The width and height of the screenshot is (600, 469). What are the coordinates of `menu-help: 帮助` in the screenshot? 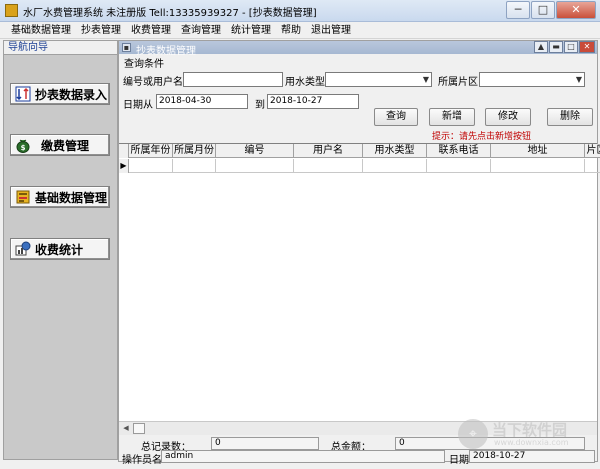 It's located at (291, 30).